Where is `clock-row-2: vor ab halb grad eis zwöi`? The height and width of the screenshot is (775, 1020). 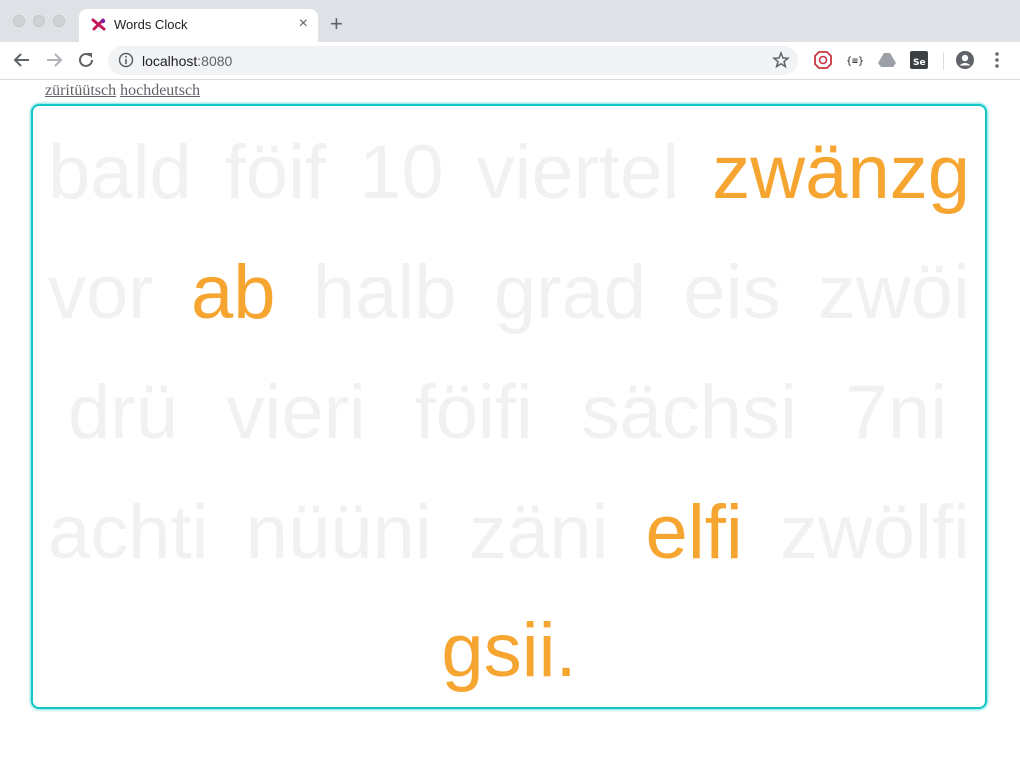
clock-row-2: vor ab halb grad eis zwöi is located at coordinates (509, 293).